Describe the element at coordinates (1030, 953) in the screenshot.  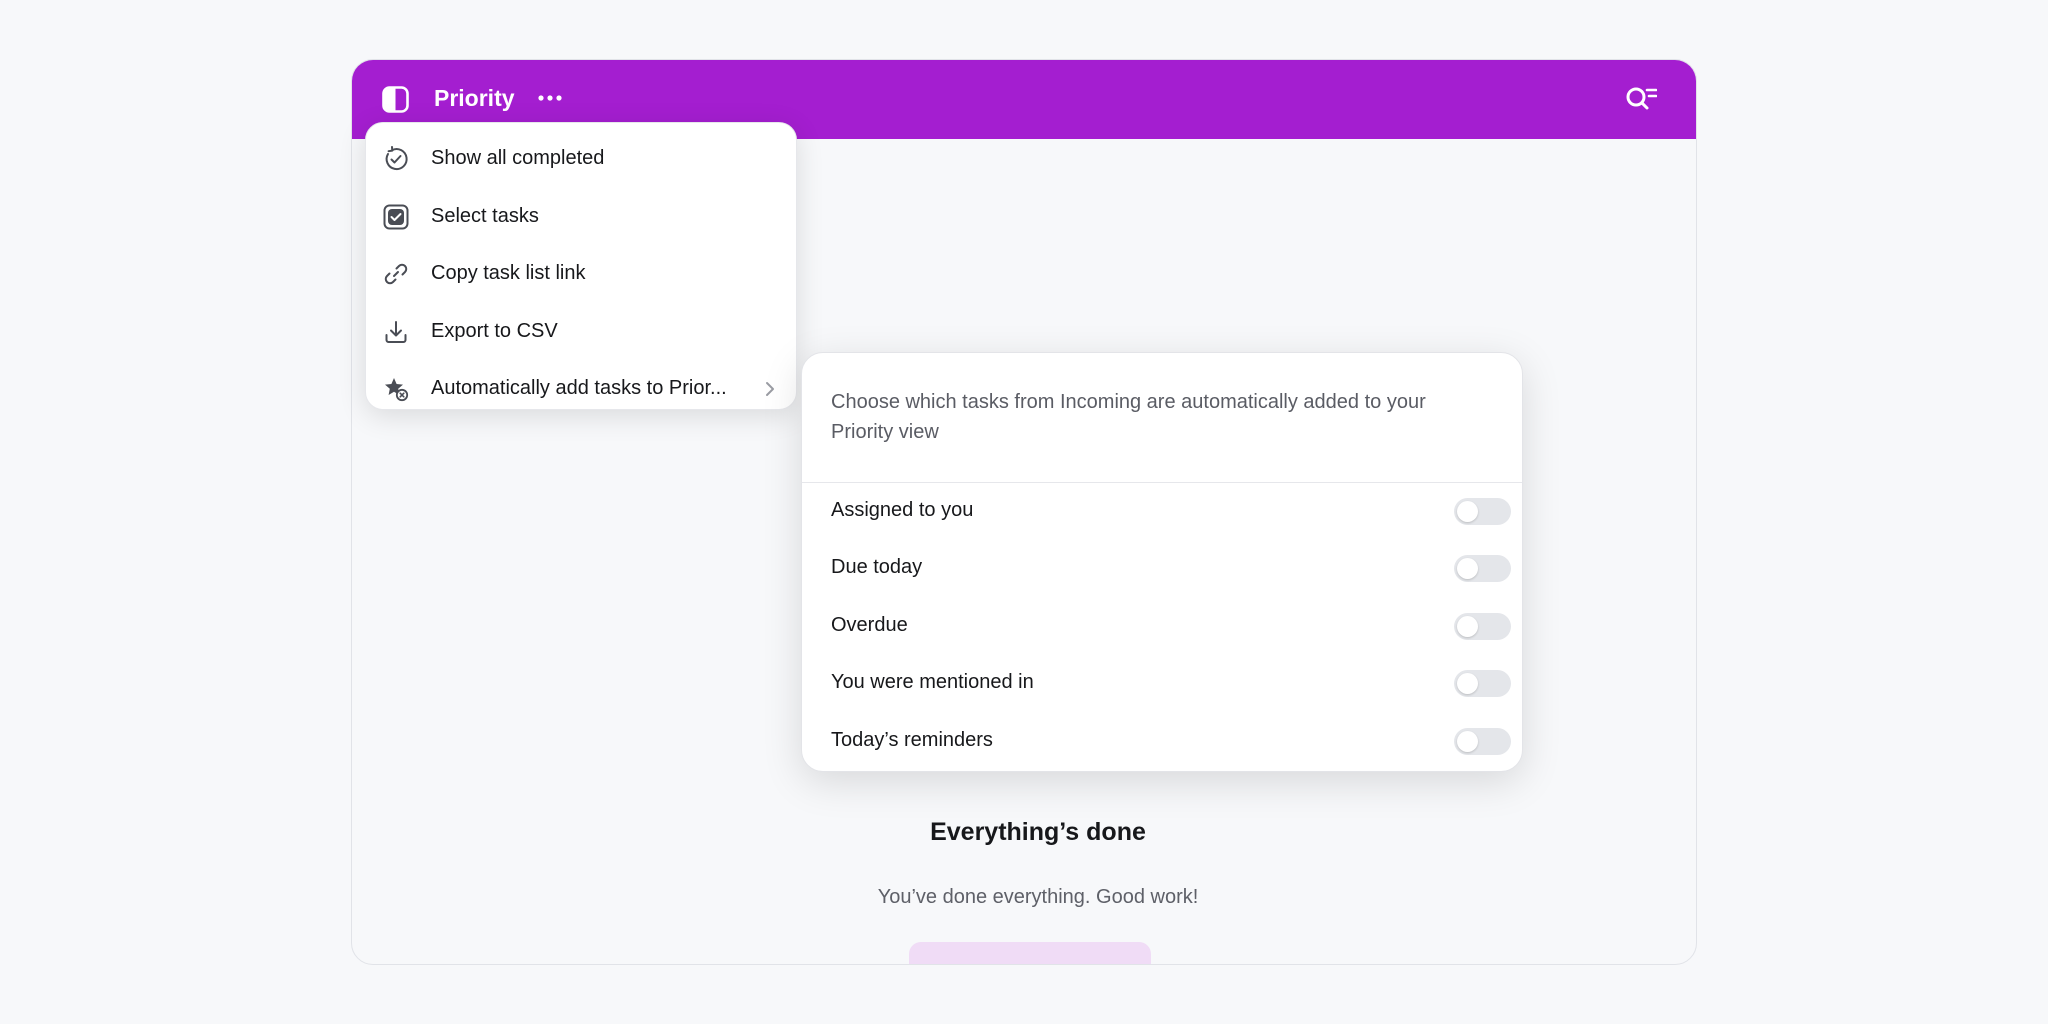
I see `go-to-incoming-button: GO TO MY INCOMING` at that location.